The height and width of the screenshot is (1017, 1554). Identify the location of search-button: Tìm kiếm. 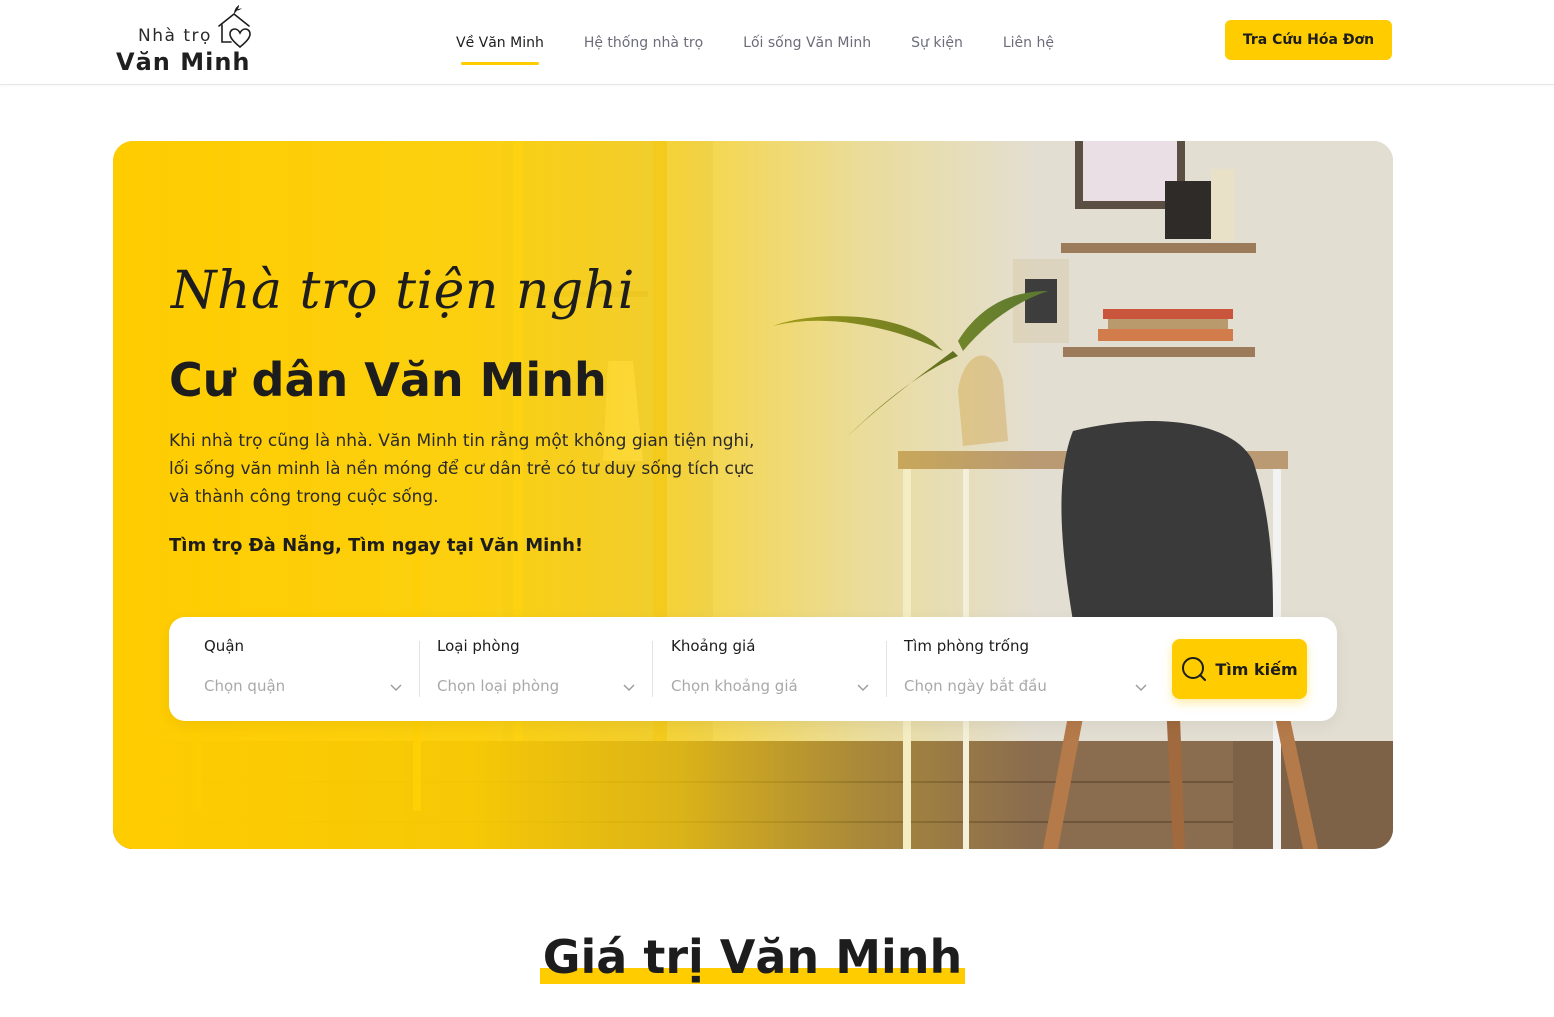
(1239, 669).